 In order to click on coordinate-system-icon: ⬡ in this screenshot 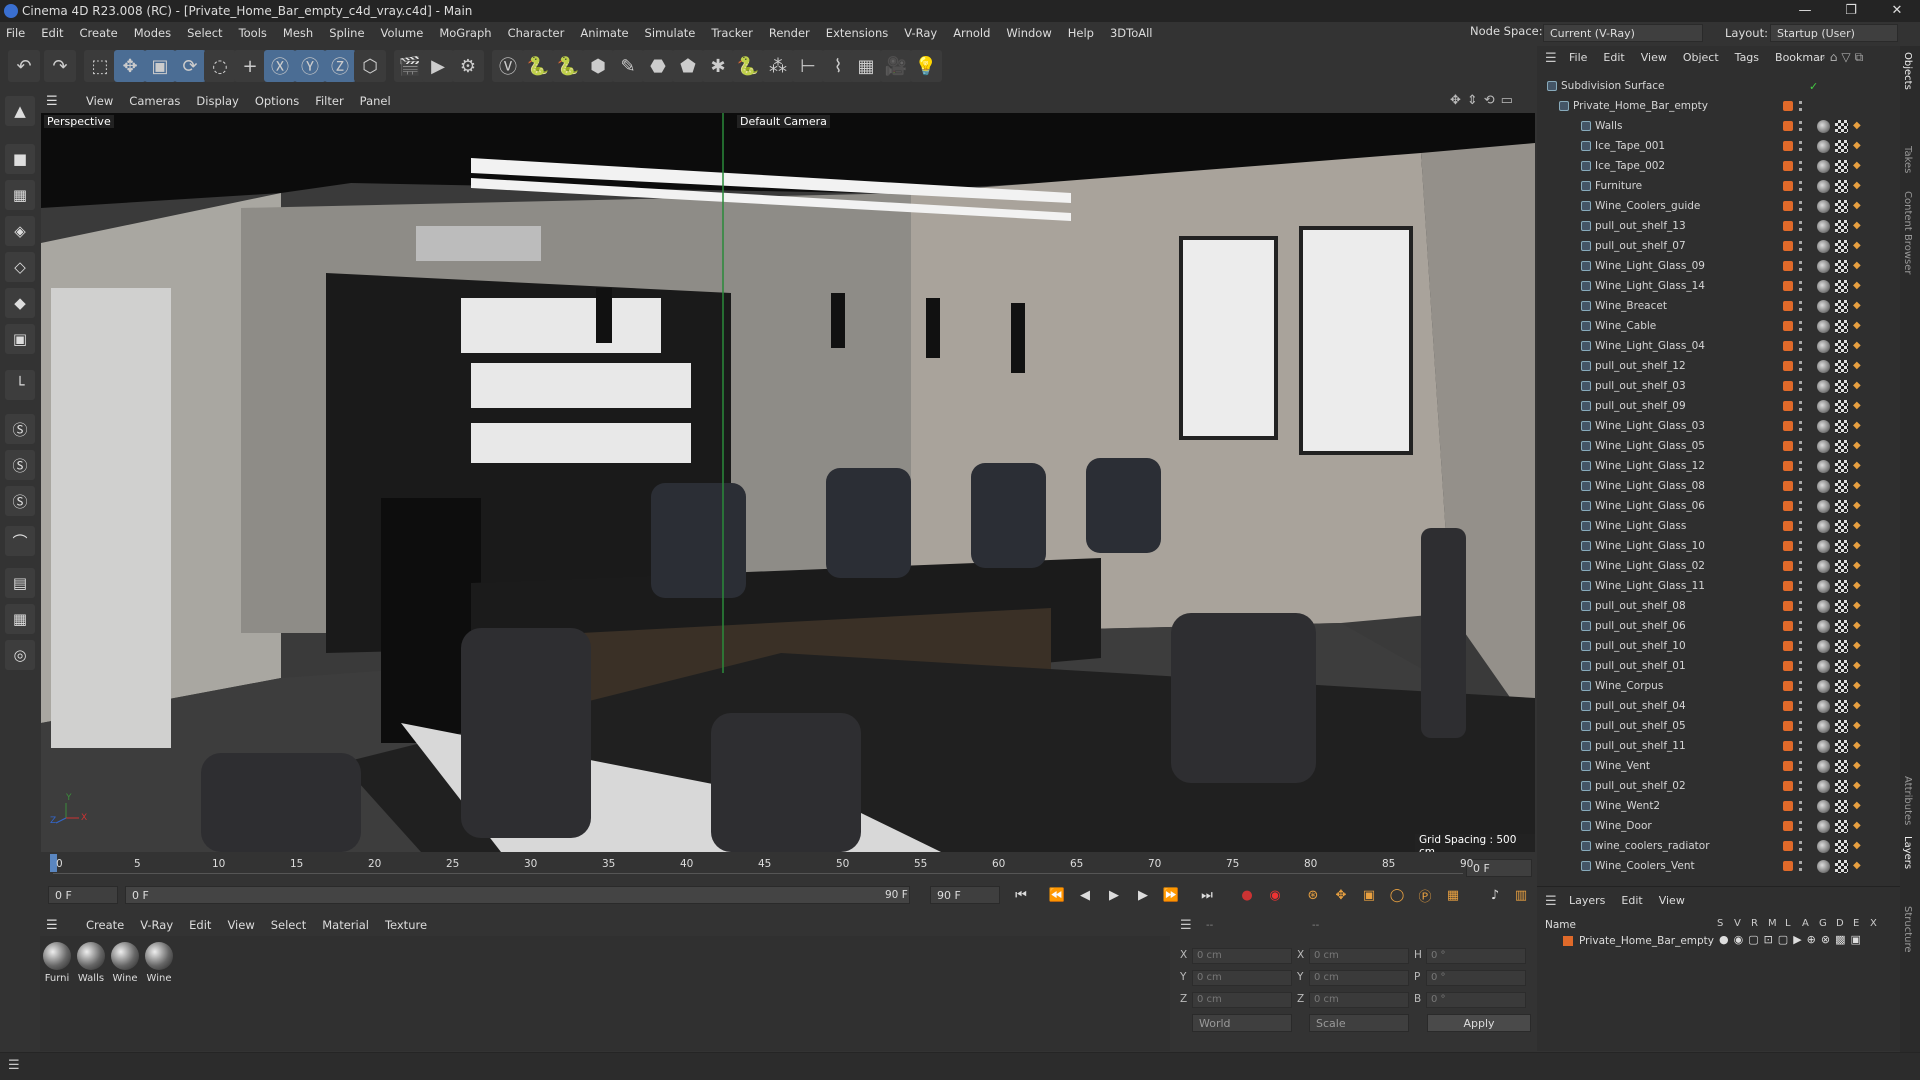, I will do `click(370, 66)`.